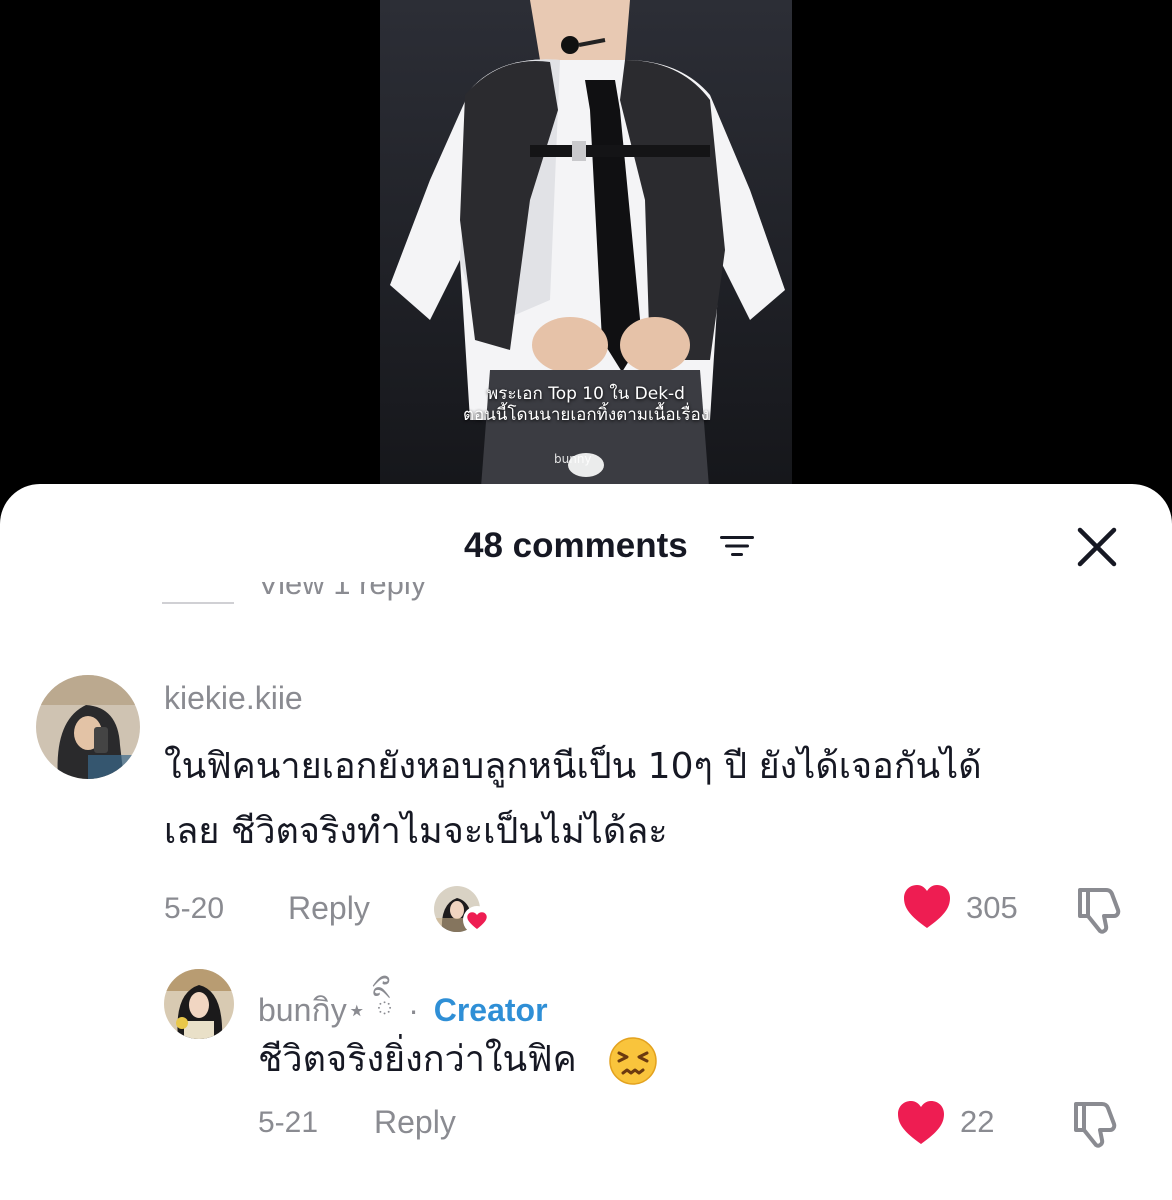 This screenshot has height=1200, width=1172. What do you see at coordinates (1097, 547) in the screenshot?
I see `close-icon` at bounding box center [1097, 547].